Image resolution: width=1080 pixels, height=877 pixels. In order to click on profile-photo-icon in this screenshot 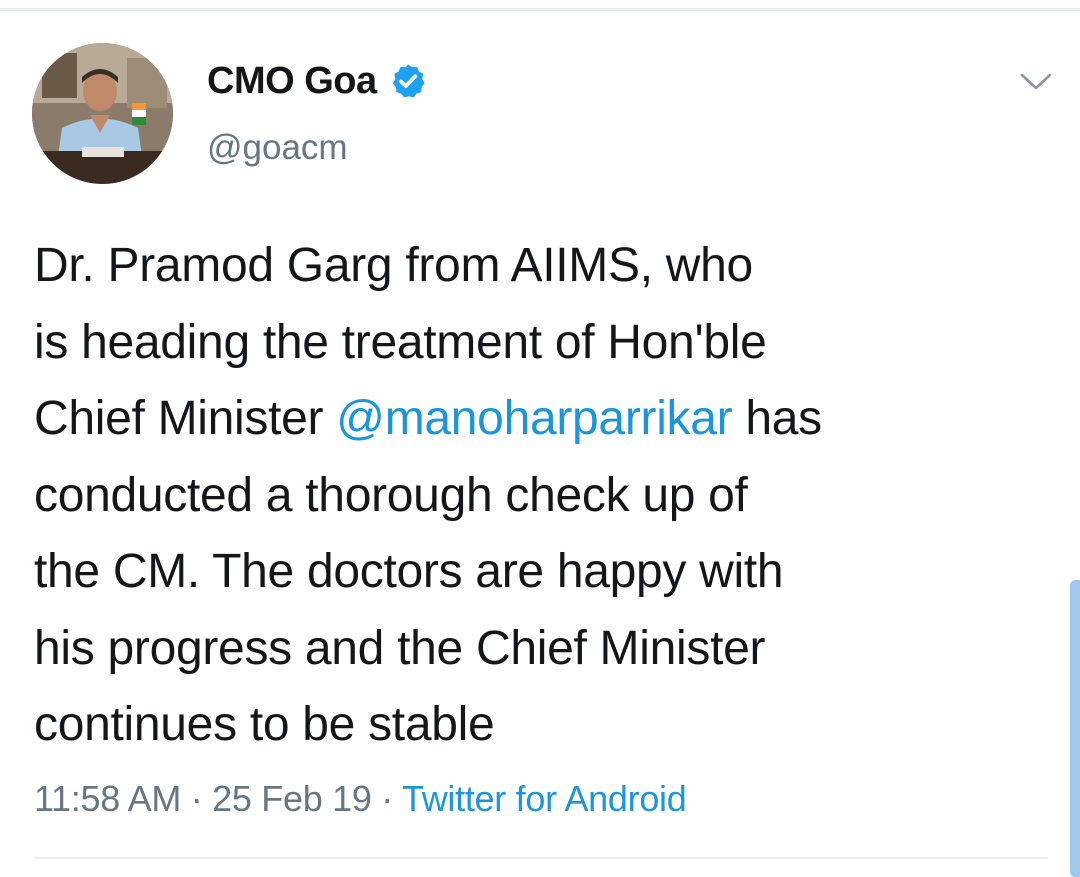, I will do `click(102, 113)`.